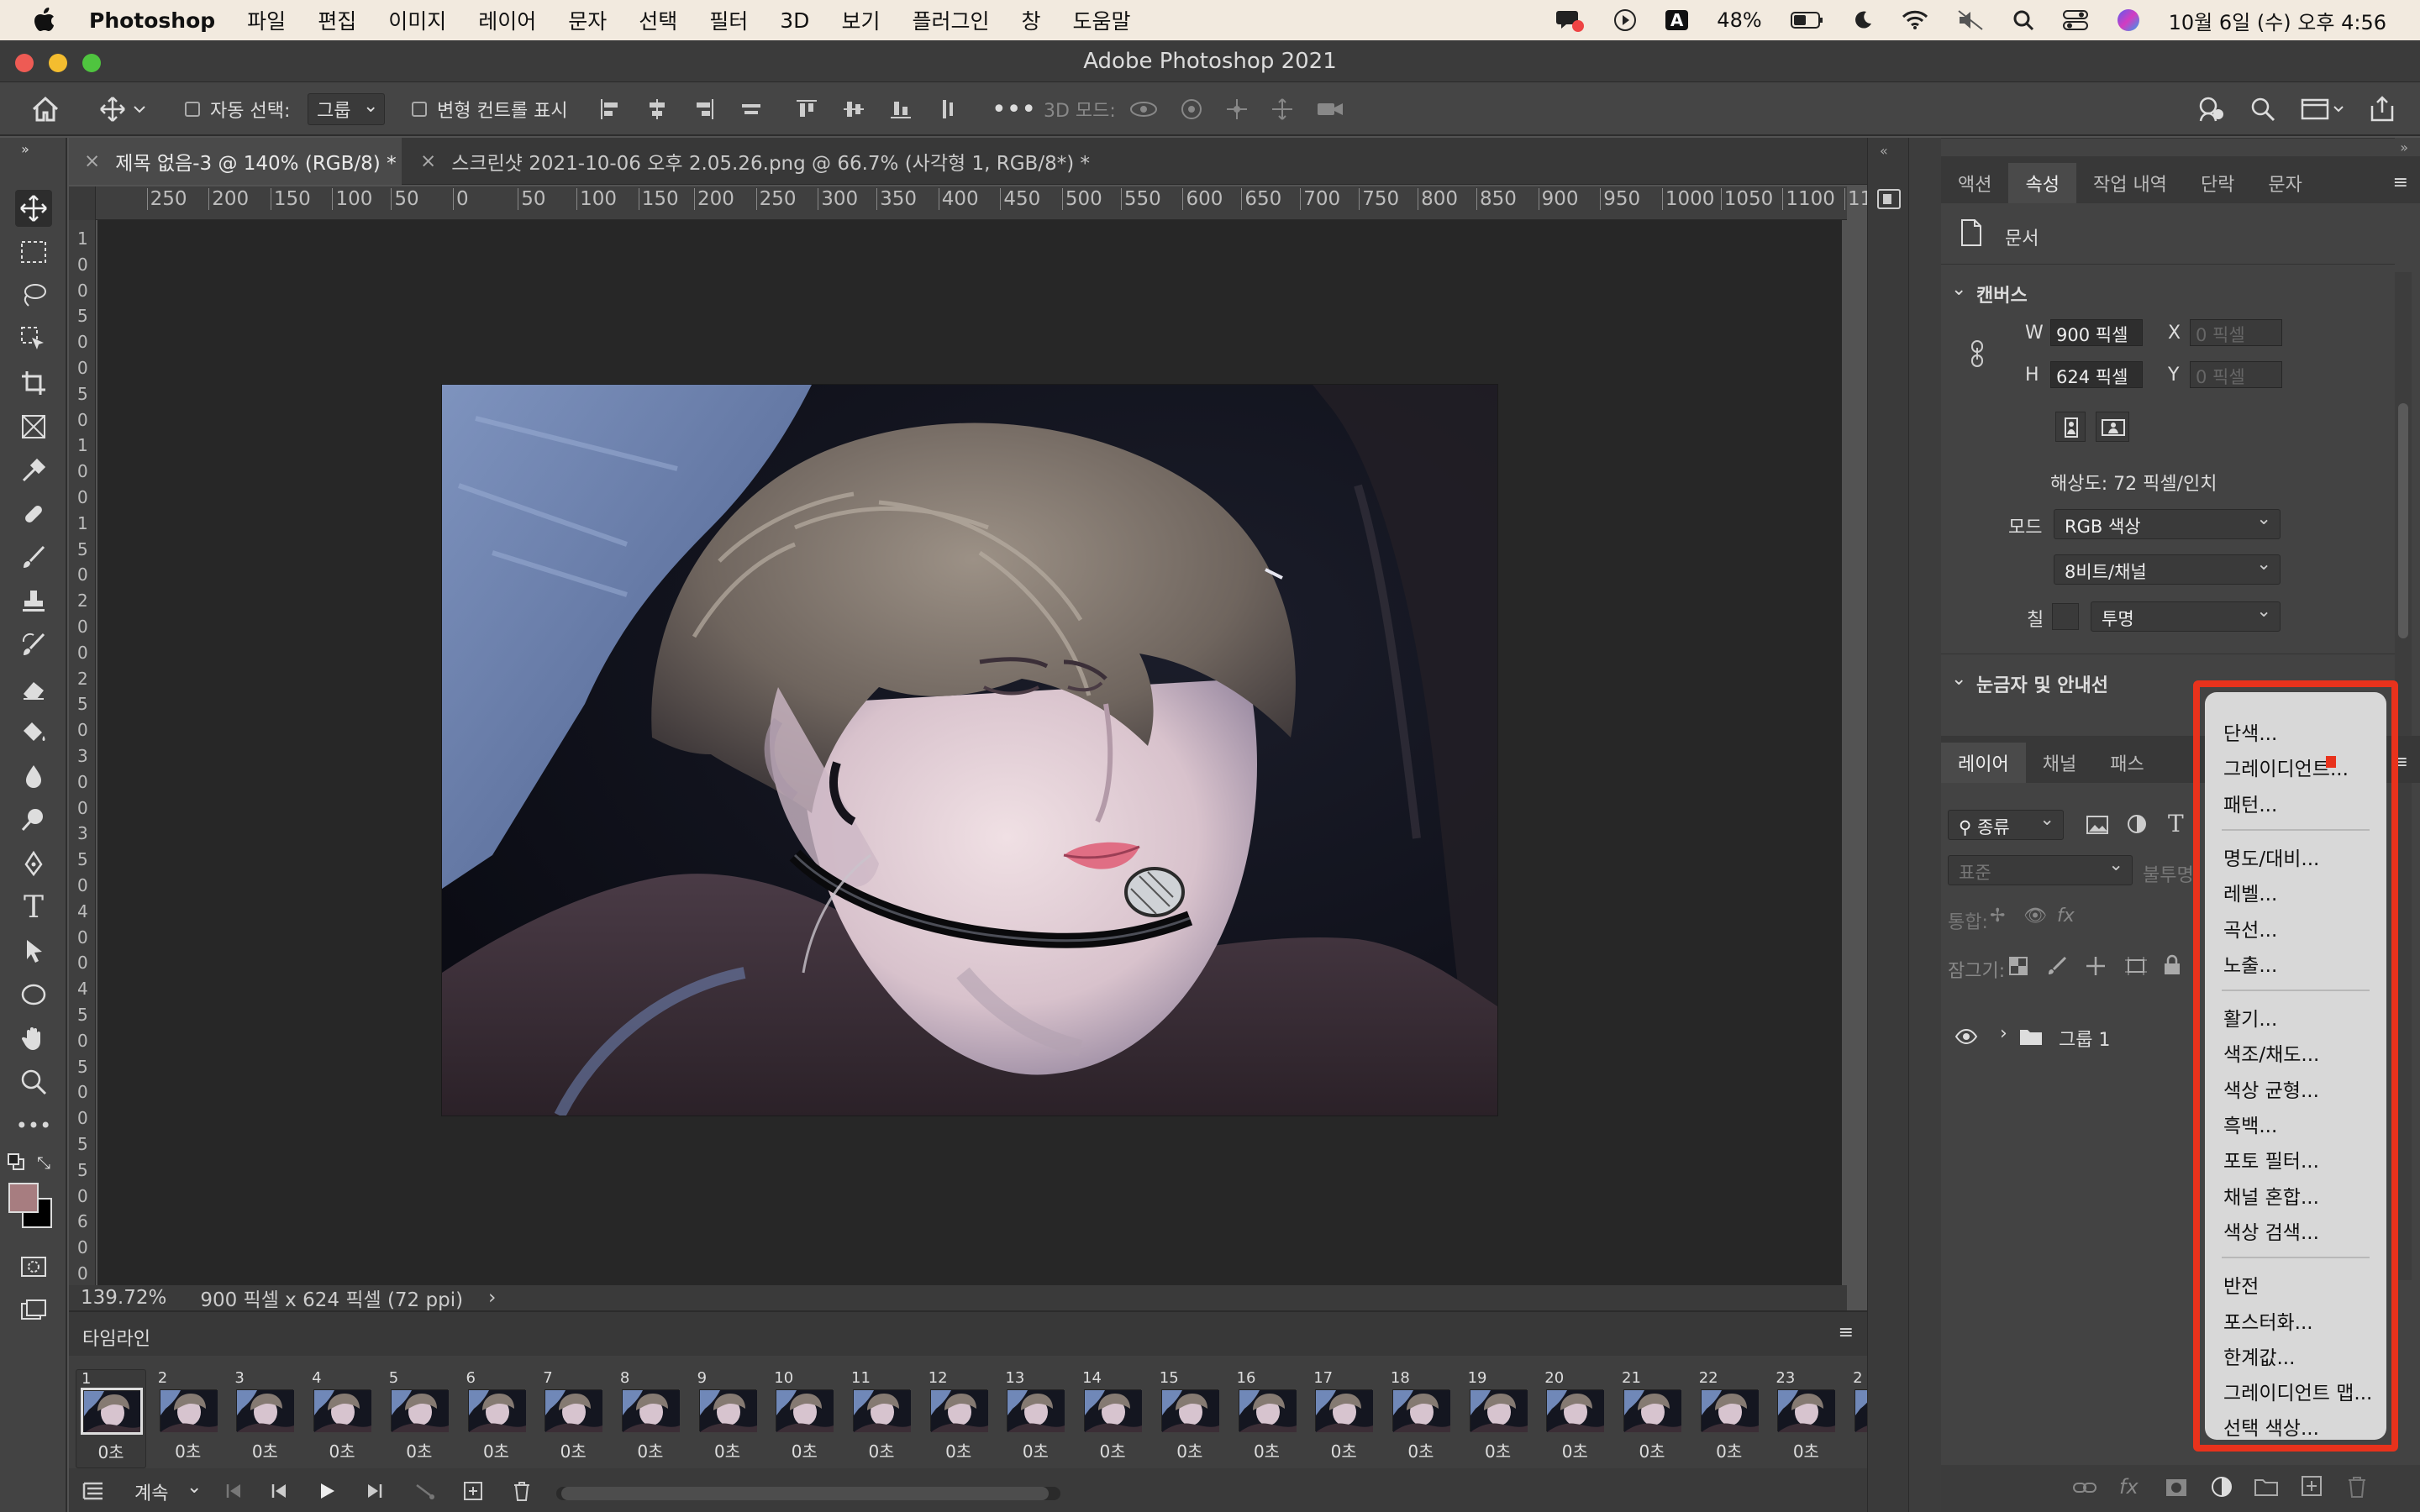 This screenshot has height=1512, width=2420. I want to click on lock-artboard-icon, so click(2136, 966).